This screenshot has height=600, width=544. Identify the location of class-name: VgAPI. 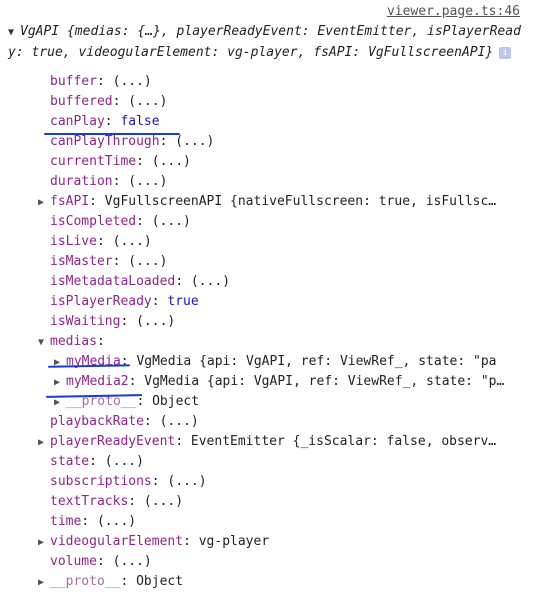
(40, 31).